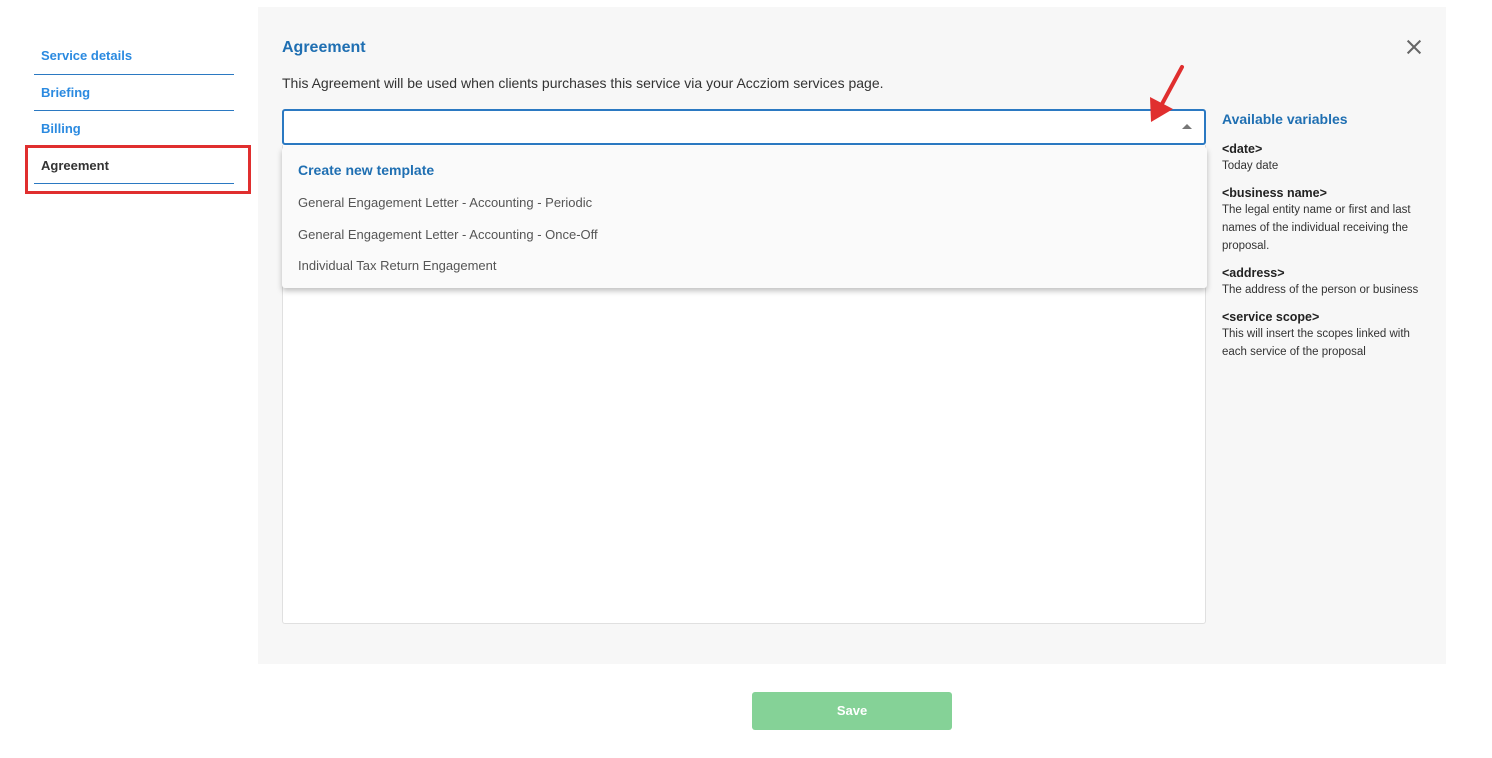 This screenshot has height=758, width=1492. What do you see at coordinates (1271, 317) in the screenshot?
I see `variable-name: <service scope>` at bounding box center [1271, 317].